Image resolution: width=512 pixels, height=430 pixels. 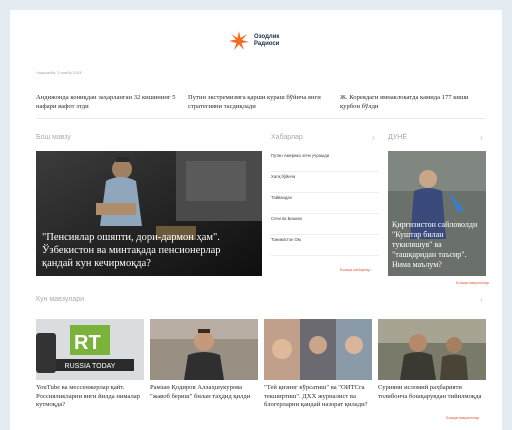 I want to click on svg-text: RT, so click(x=87, y=343).